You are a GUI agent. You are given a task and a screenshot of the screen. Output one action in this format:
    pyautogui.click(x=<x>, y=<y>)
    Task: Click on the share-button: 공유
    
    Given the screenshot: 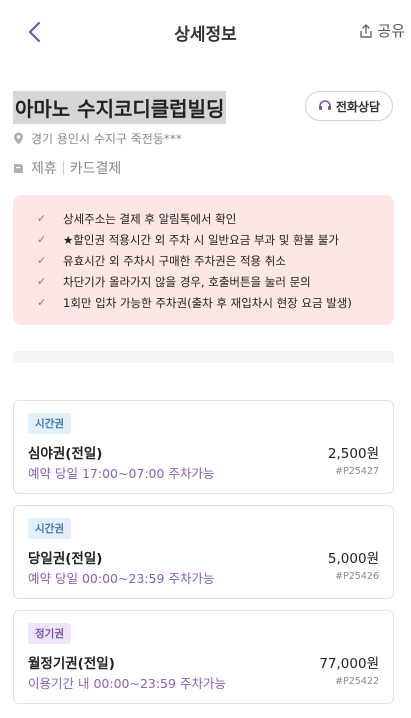 What is the action you would take?
    pyautogui.click(x=381, y=30)
    